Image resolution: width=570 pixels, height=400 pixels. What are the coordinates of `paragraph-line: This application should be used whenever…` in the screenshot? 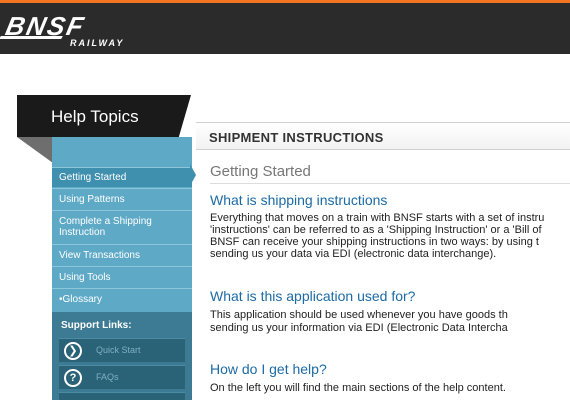 It's located at (359, 315).